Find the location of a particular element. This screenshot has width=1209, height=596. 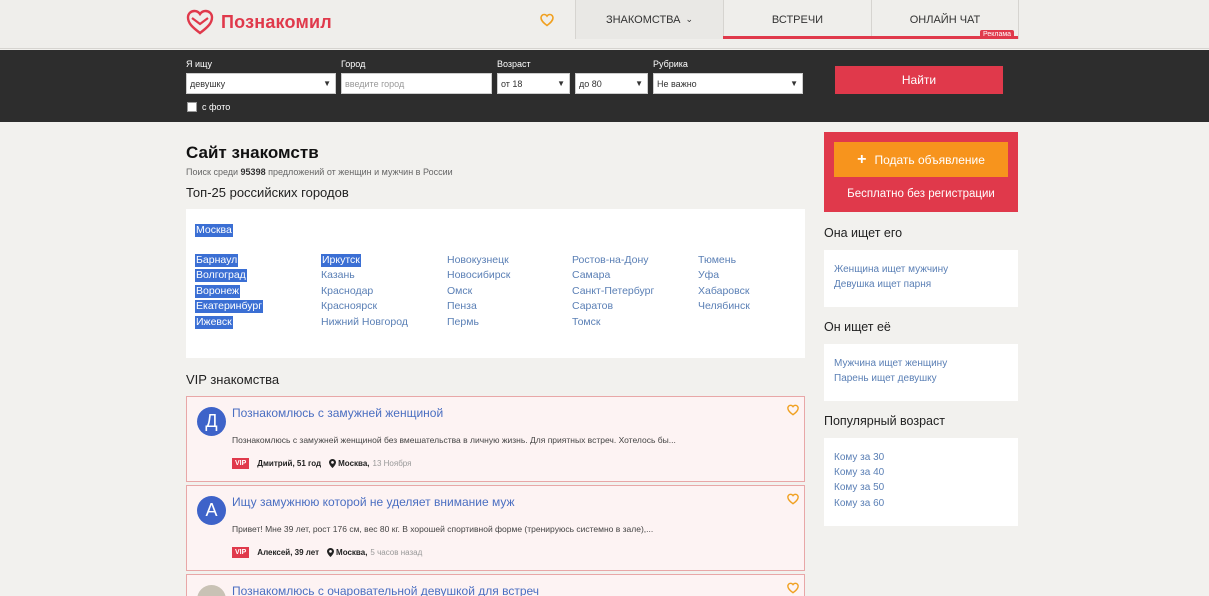

city-link: Краснодар is located at coordinates (347, 291).